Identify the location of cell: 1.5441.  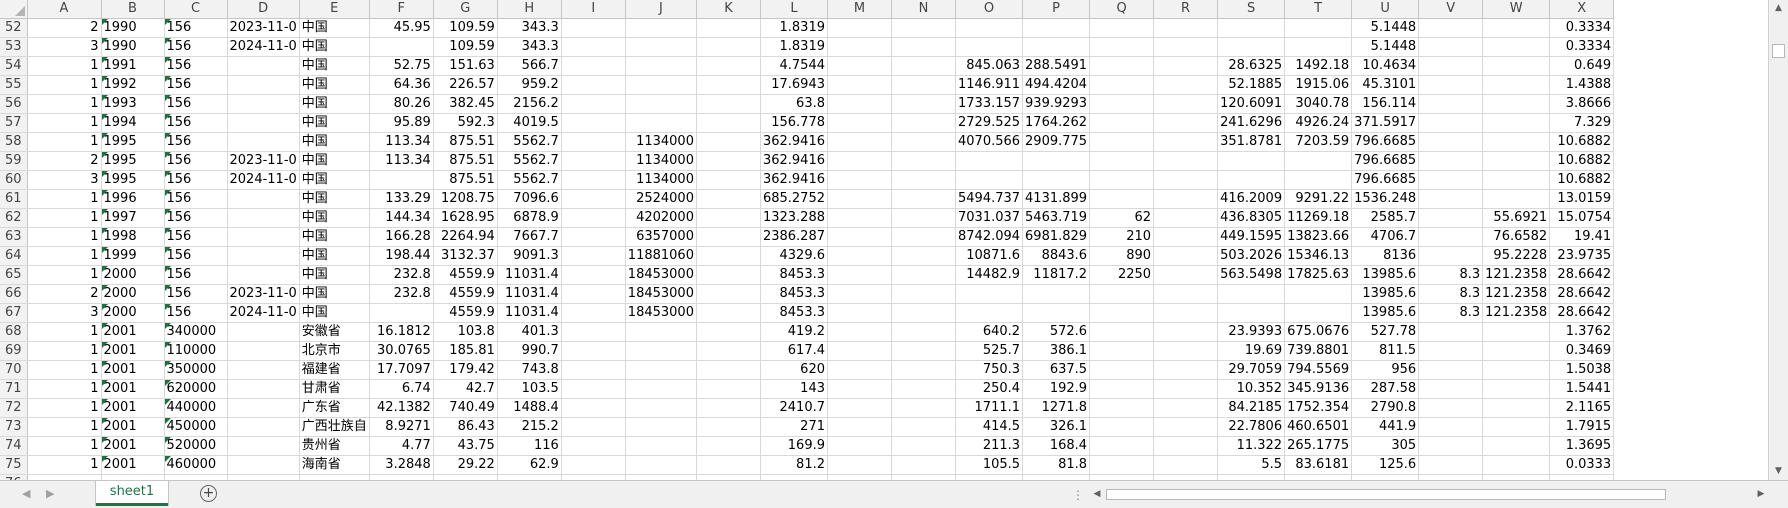
(1582, 389).